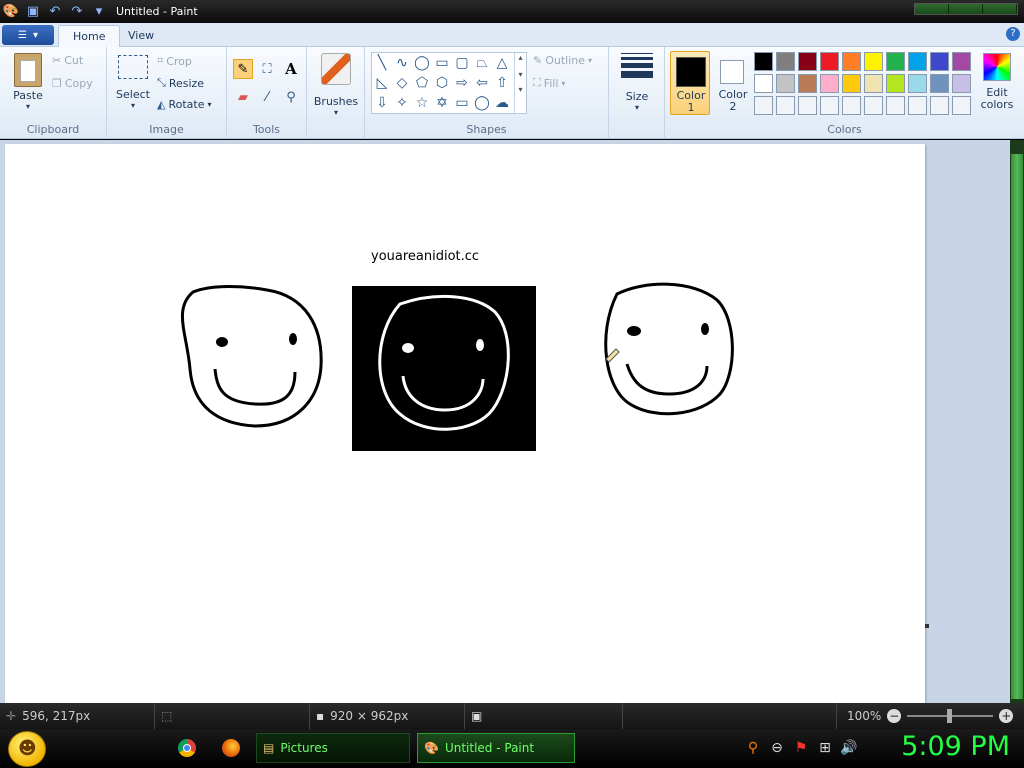 The image size is (1024, 768). Describe the element at coordinates (402, 83) in the screenshot. I see `diamond-shape-icon: ◇` at that location.